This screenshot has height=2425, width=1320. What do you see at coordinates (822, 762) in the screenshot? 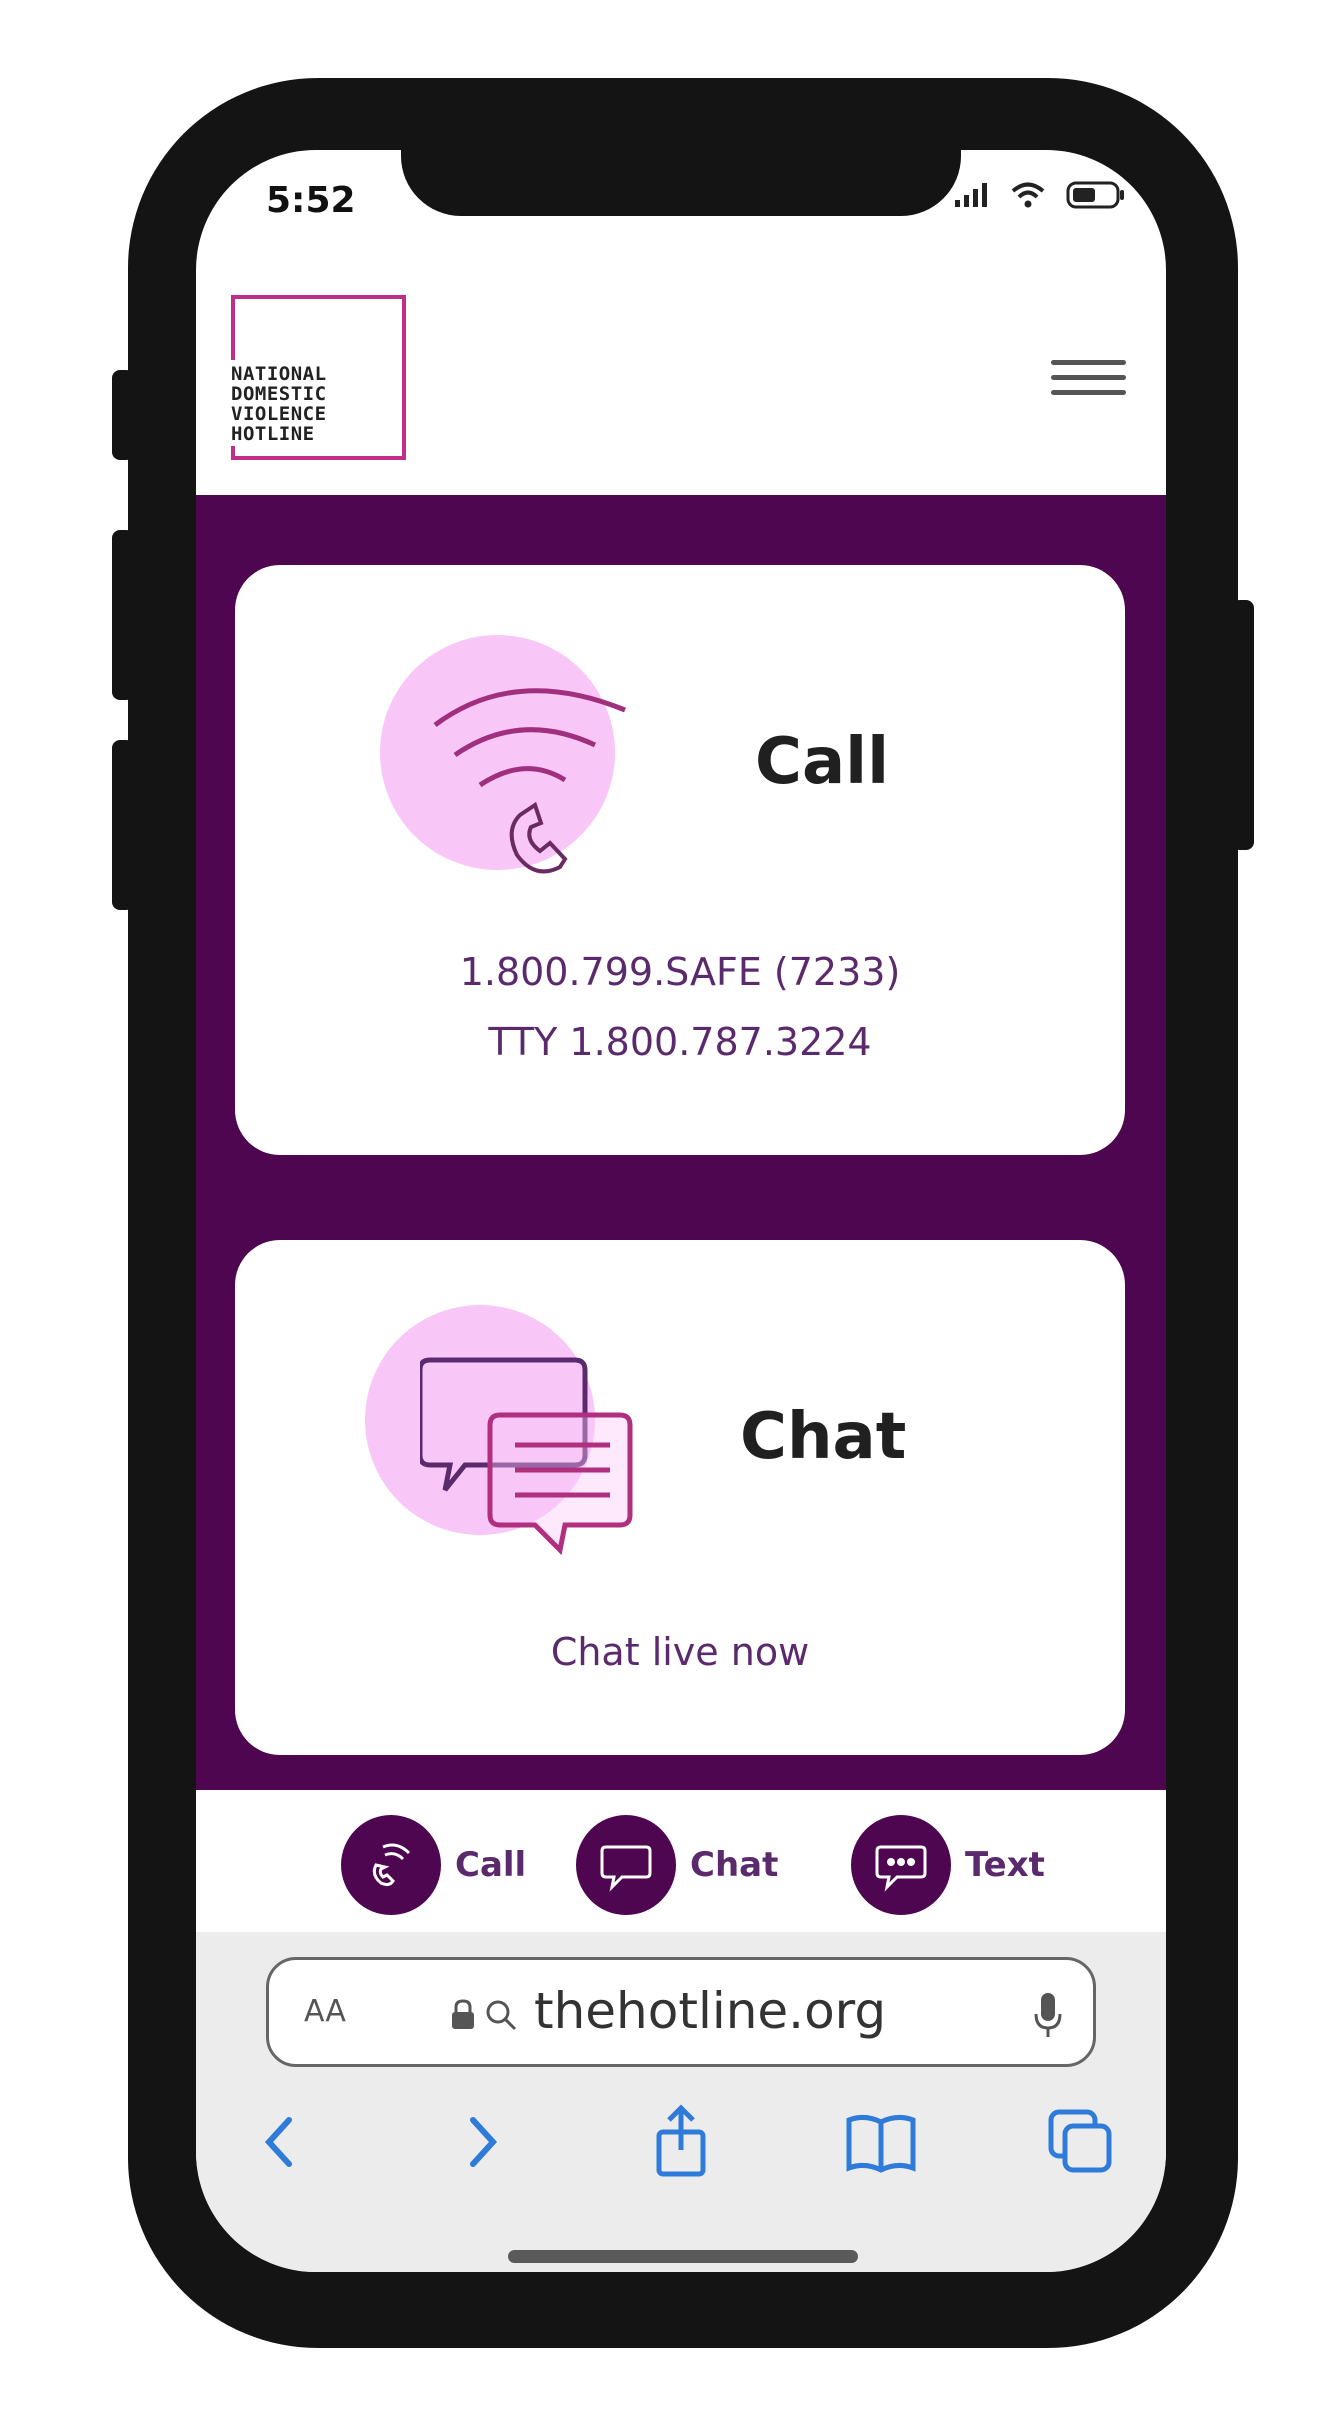
I see `call-card-title: Call` at bounding box center [822, 762].